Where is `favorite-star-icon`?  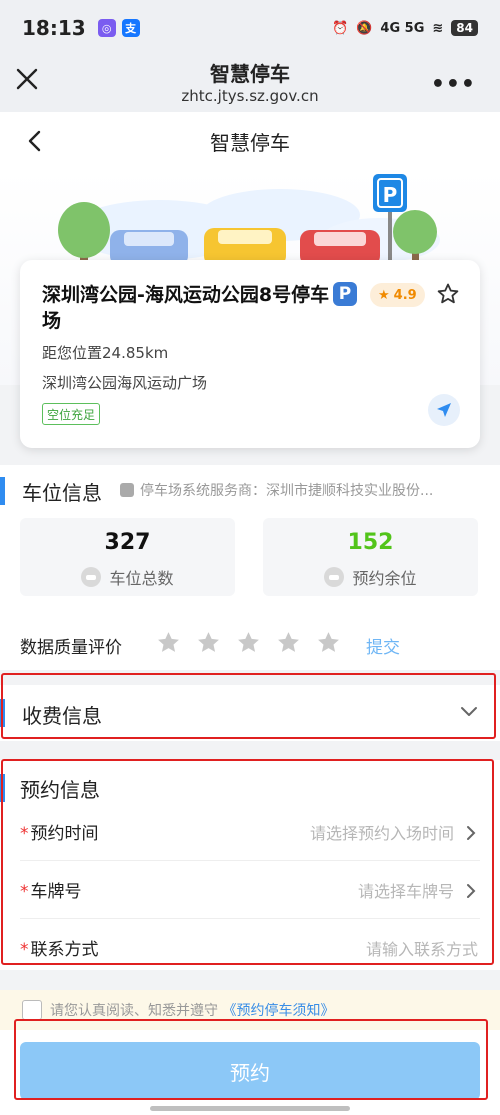
favorite-star-icon is located at coordinates (448, 294).